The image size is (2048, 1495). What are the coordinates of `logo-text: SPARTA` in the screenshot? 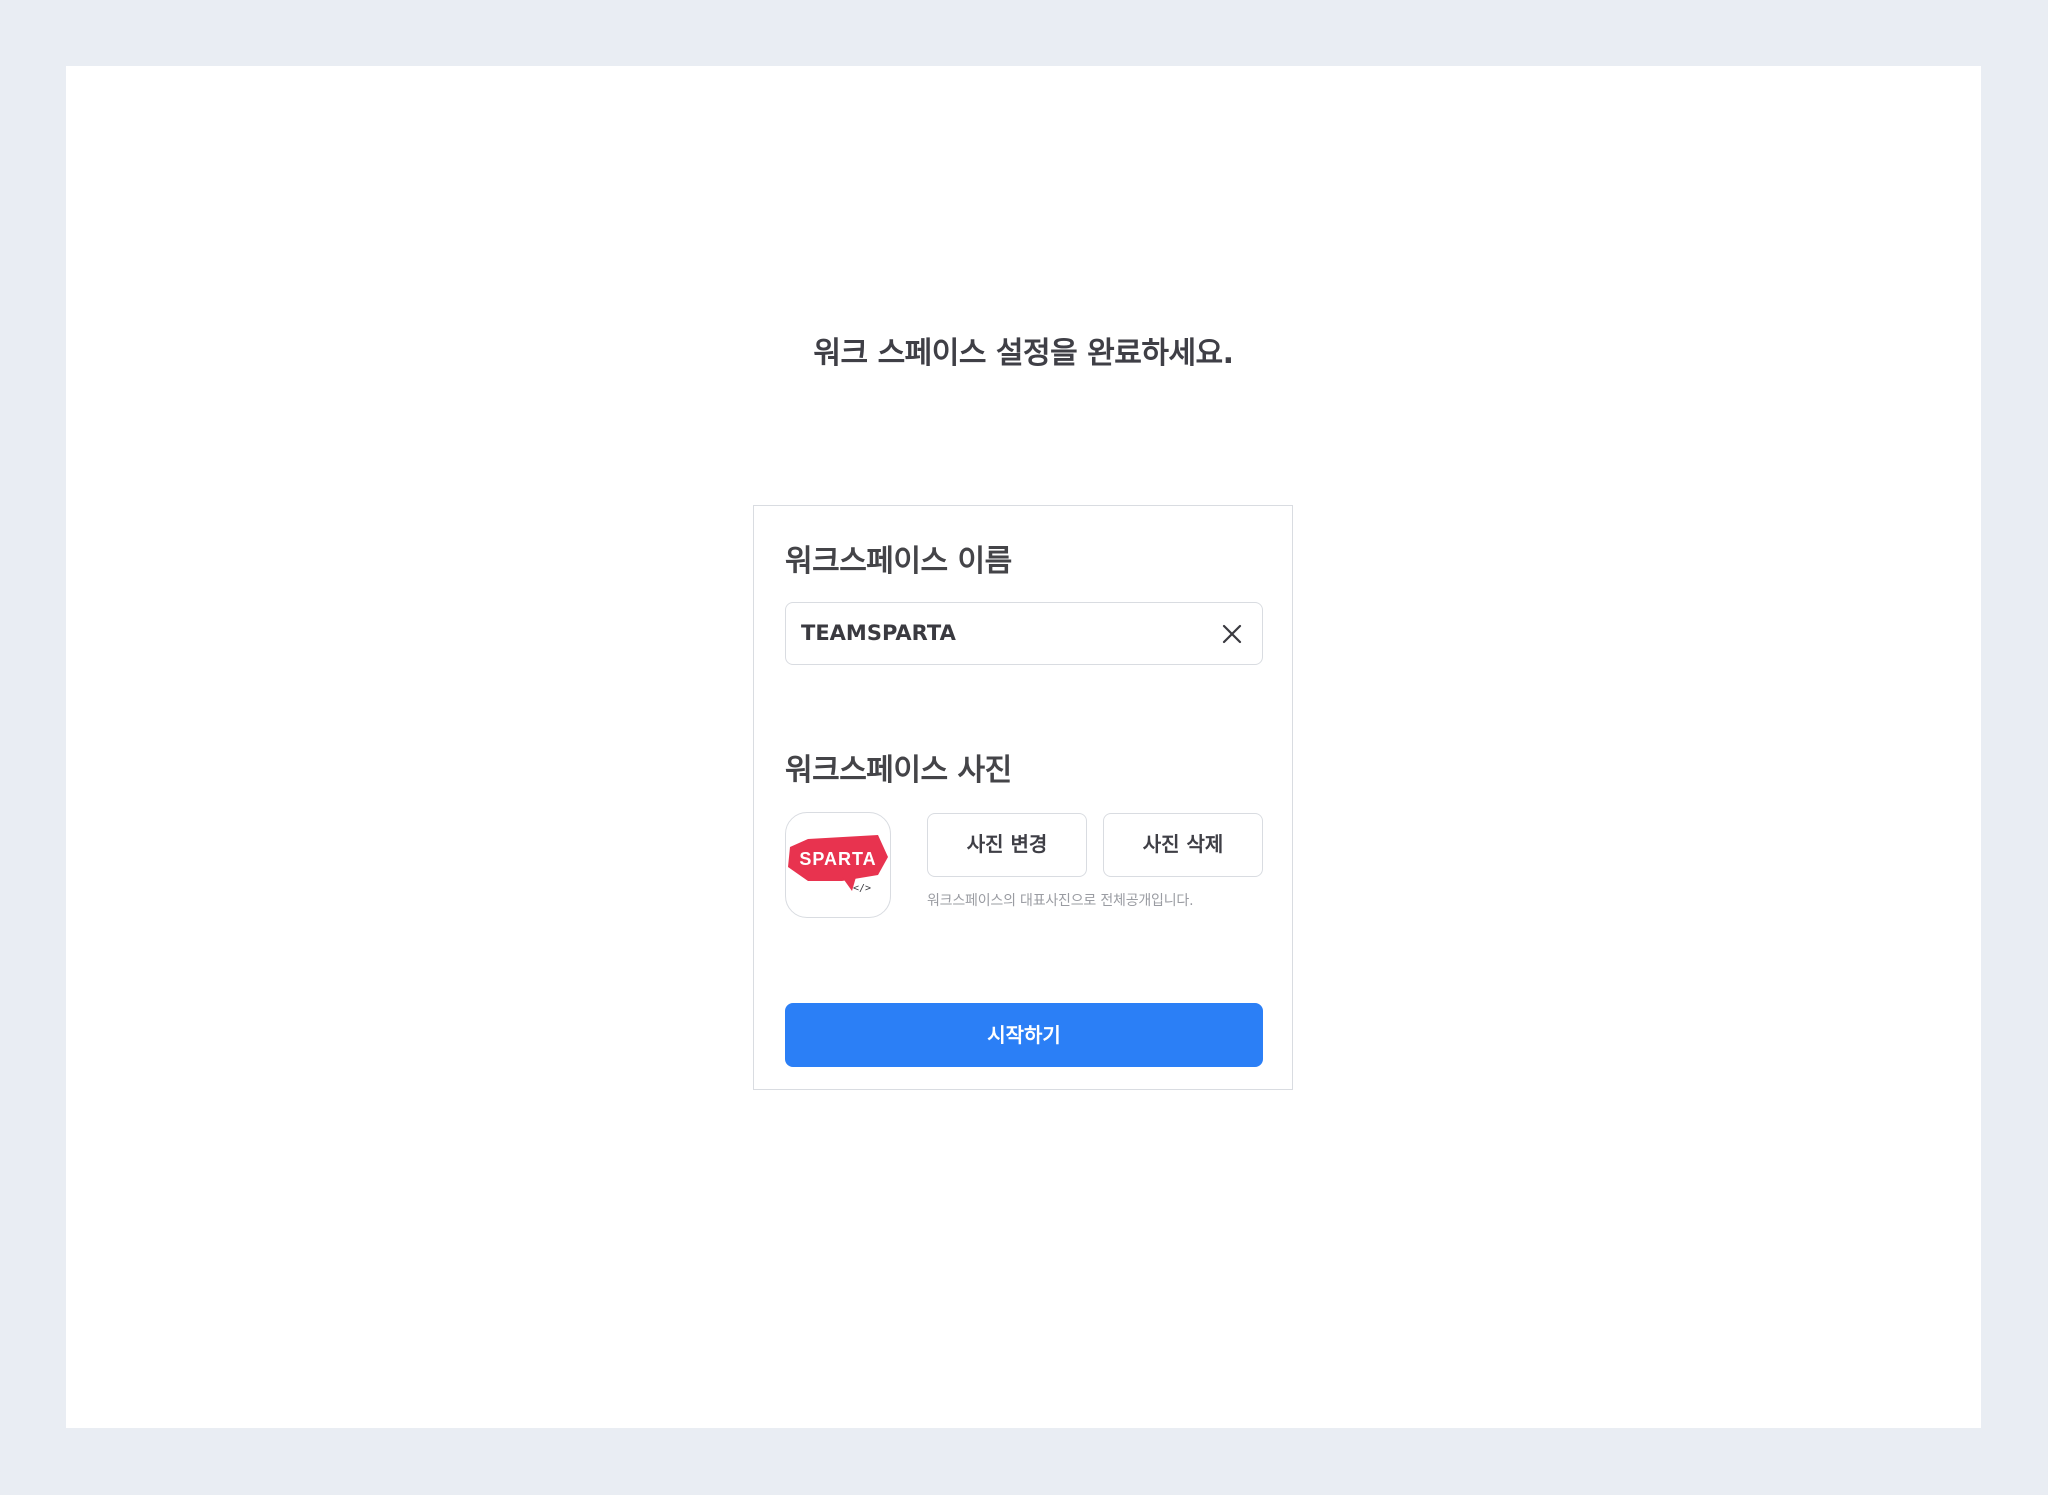 It's located at (837, 859).